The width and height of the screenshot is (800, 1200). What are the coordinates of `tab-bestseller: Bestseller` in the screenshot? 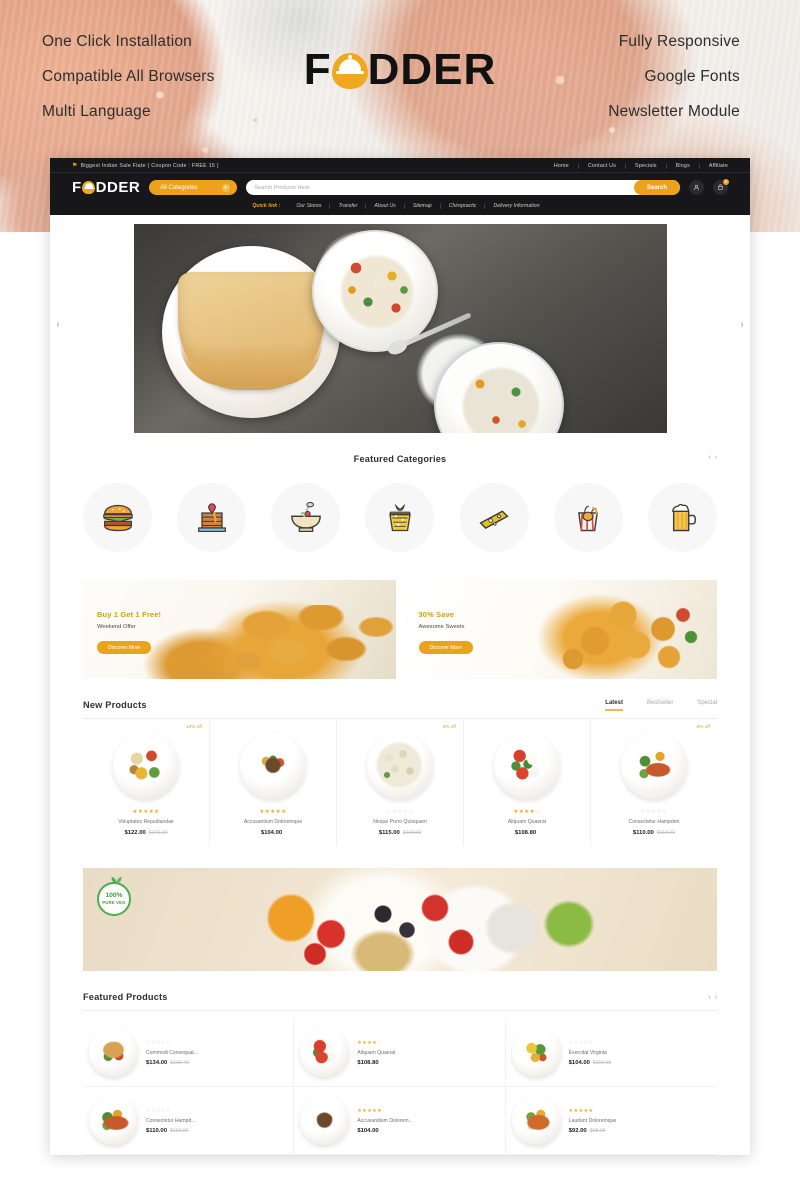 It's located at (660, 705).